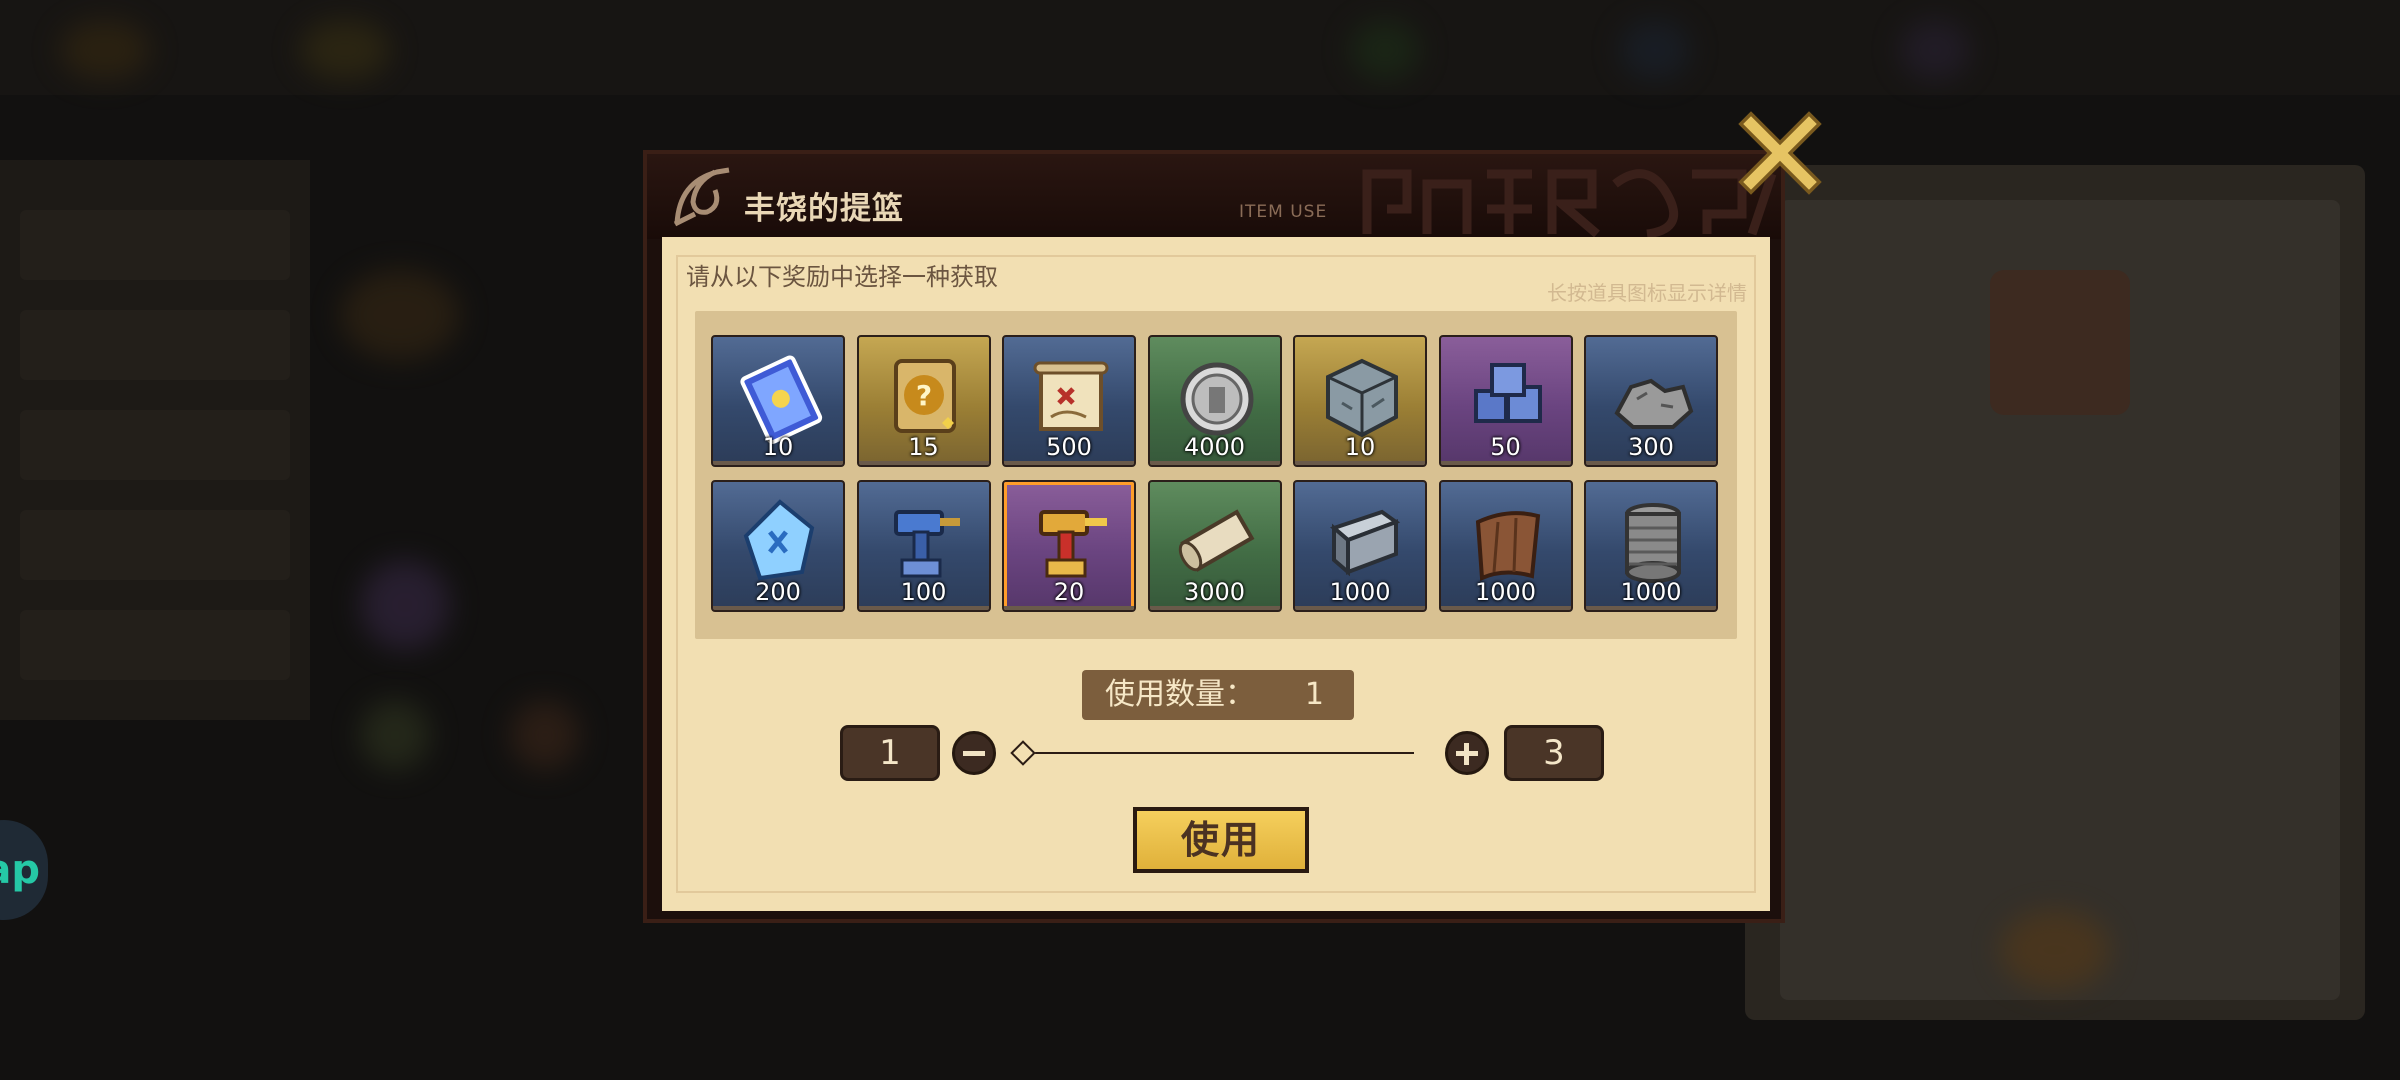  I want to click on max-quantity-box: 3, so click(1554, 753).